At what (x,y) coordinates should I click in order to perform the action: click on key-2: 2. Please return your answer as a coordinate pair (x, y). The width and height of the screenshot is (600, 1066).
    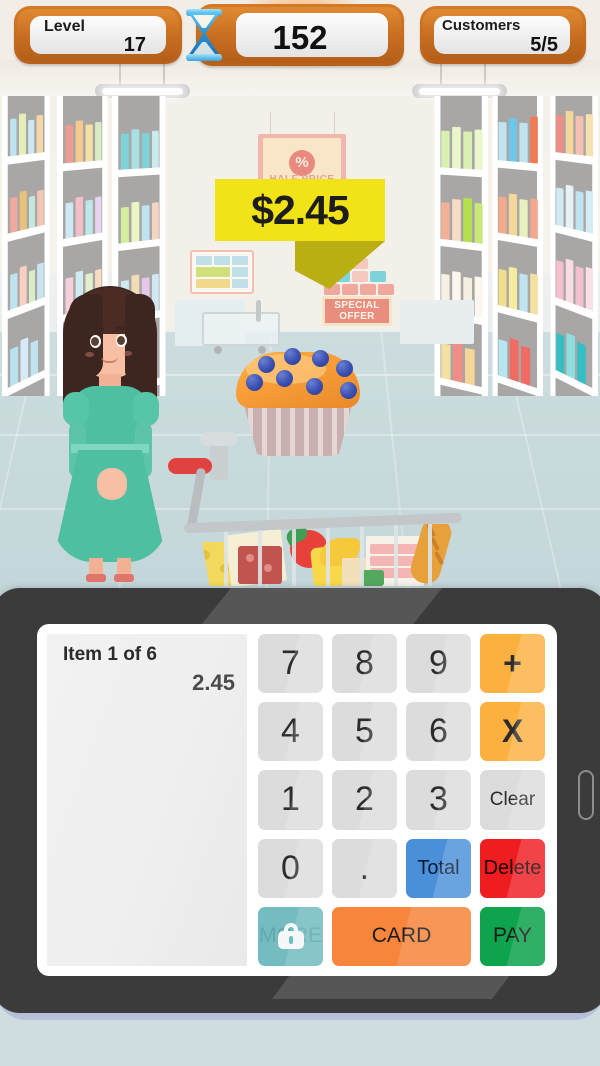
    Looking at the image, I should click on (364, 800).